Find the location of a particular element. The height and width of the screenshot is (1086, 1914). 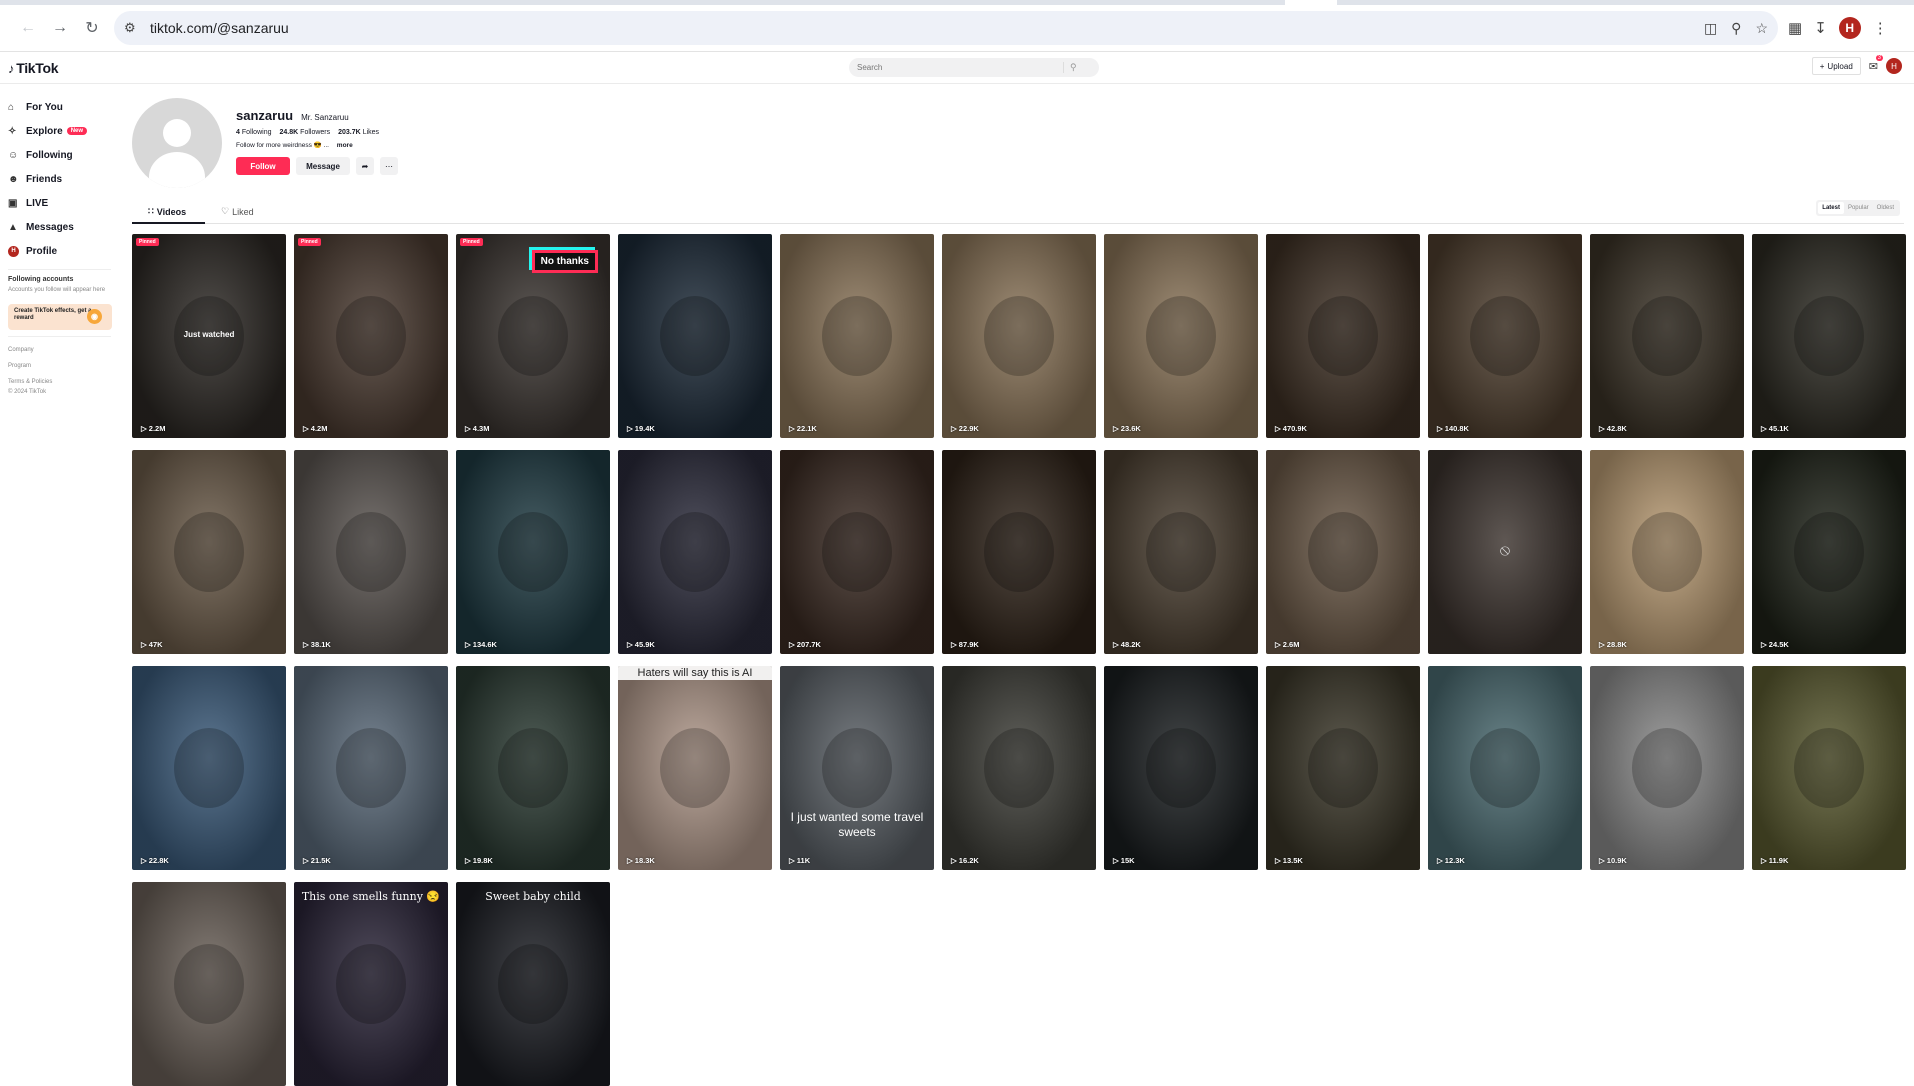

sort-latest: Latest is located at coordinates (1831, 208).